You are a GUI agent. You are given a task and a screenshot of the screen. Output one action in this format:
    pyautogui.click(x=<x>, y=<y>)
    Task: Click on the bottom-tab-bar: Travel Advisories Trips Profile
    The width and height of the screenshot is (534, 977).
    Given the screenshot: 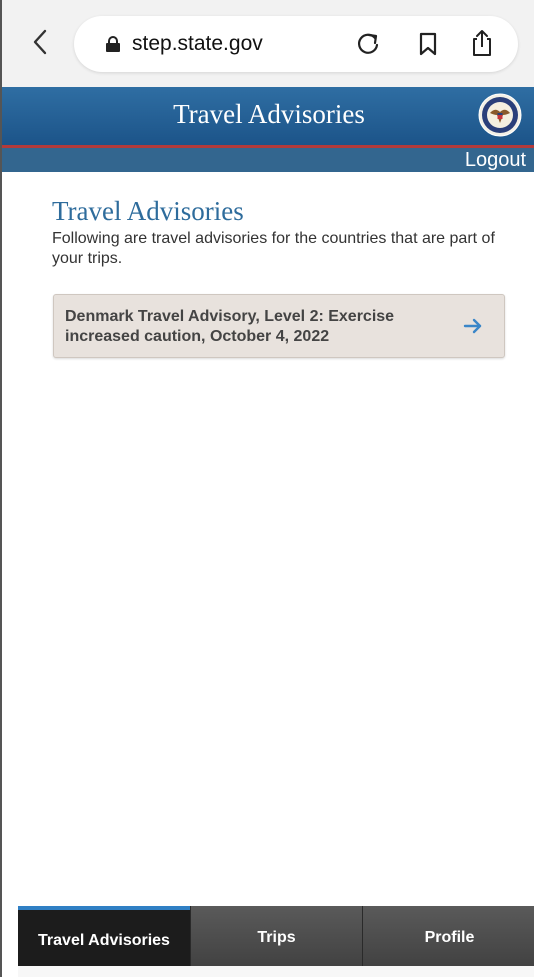 What is the action you would take?
    pyautogui.click(x=276, y=936)
    